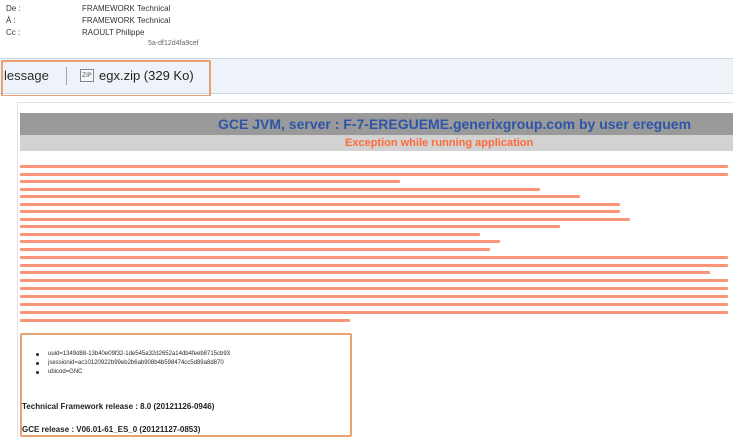 This screenshot has height=441, width=733. I want to click on ubicod-value: ubicod=GNC, so click(65, 372).